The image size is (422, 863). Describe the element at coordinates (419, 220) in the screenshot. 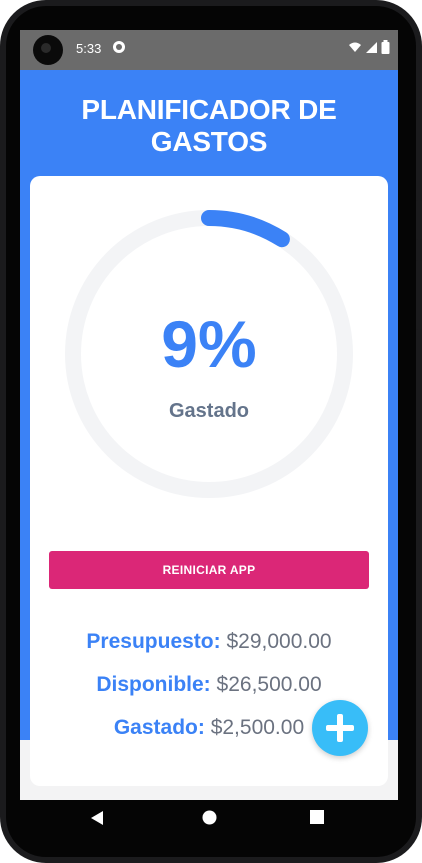

I see `volume-button` at that location.